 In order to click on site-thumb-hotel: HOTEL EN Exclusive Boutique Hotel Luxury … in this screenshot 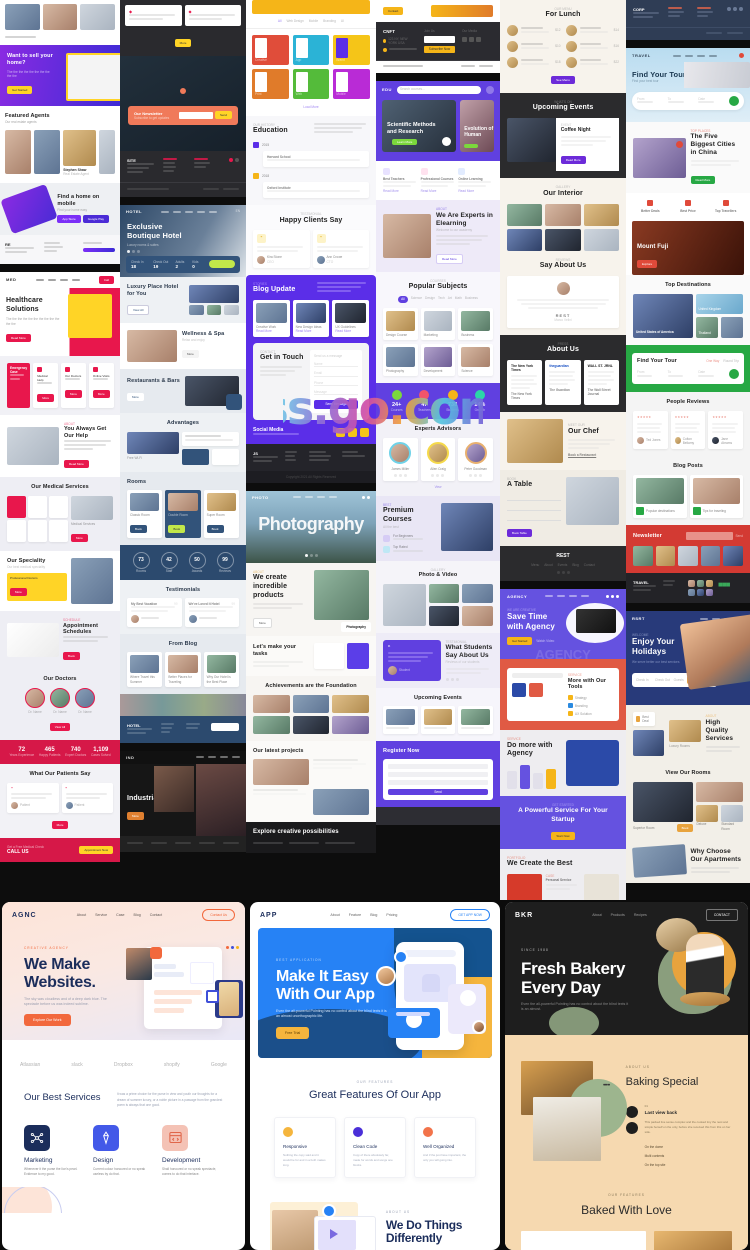, I will do `click(183, 474)`.